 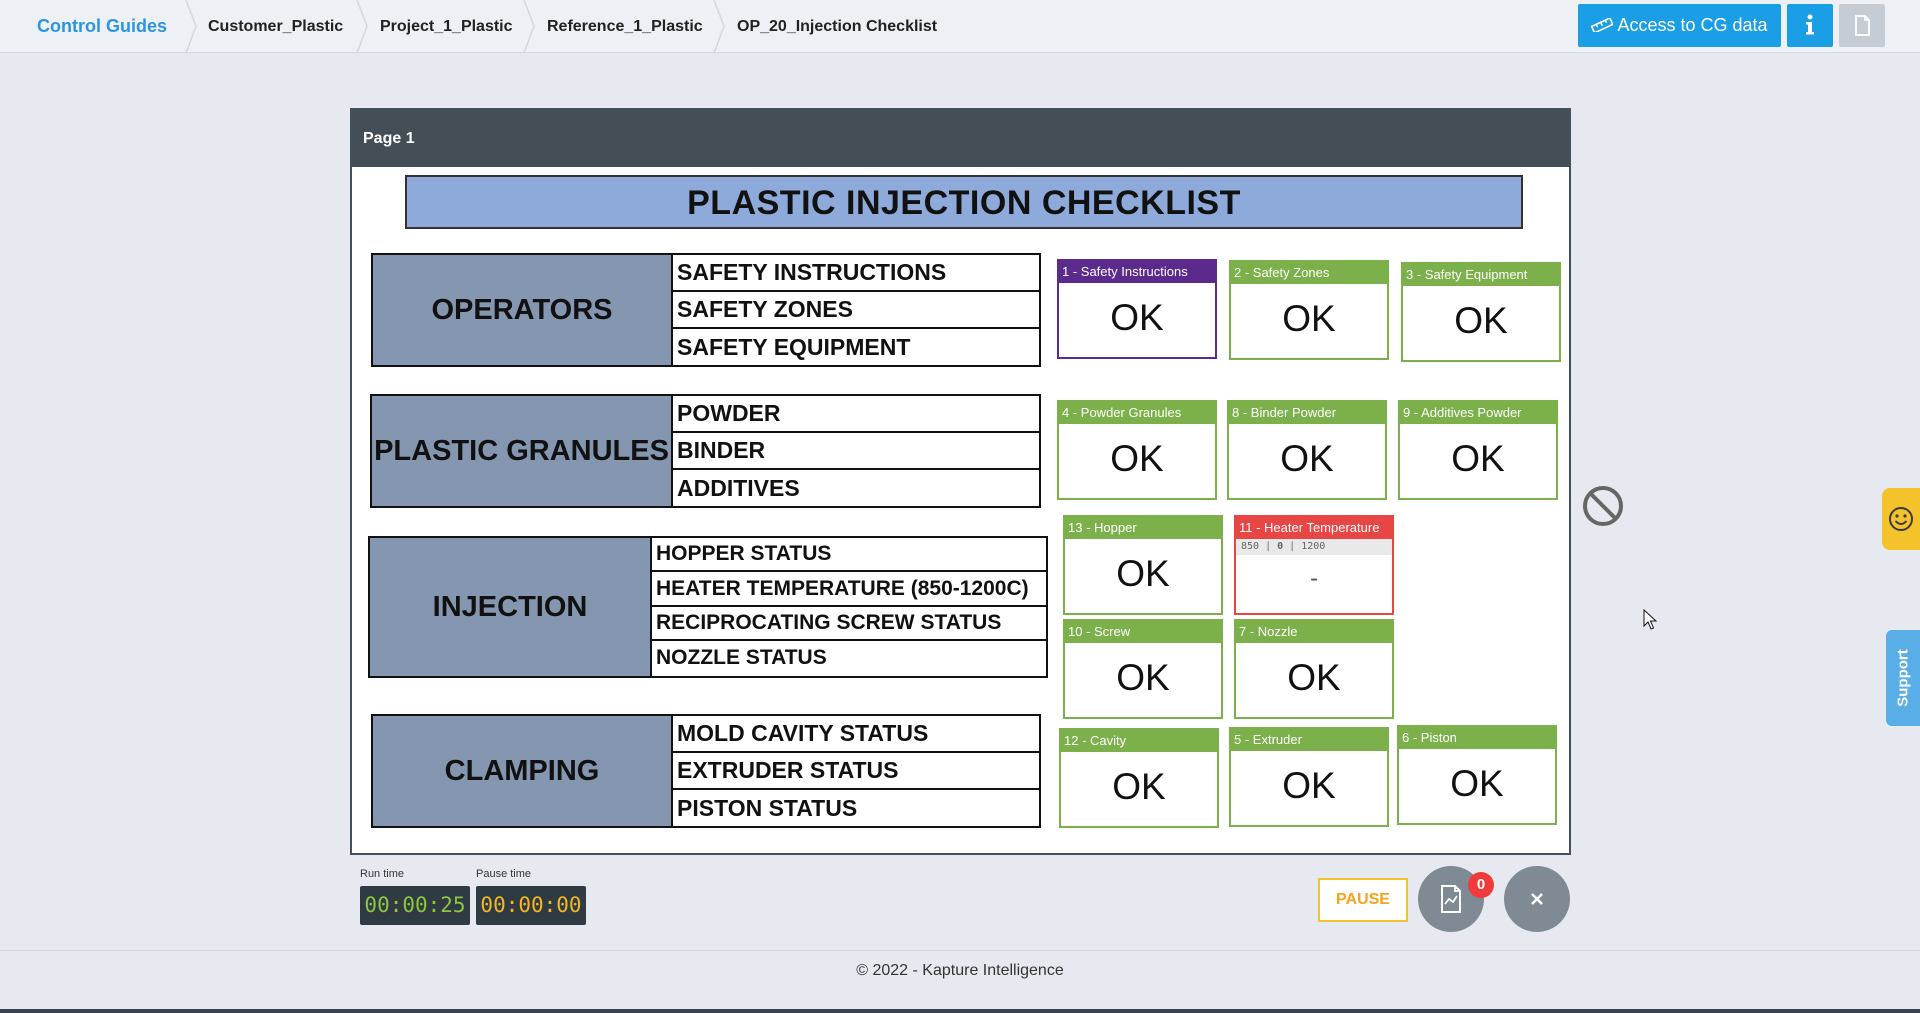 I want to click on section-heading: INJECTION, so click(x=511, y=607).